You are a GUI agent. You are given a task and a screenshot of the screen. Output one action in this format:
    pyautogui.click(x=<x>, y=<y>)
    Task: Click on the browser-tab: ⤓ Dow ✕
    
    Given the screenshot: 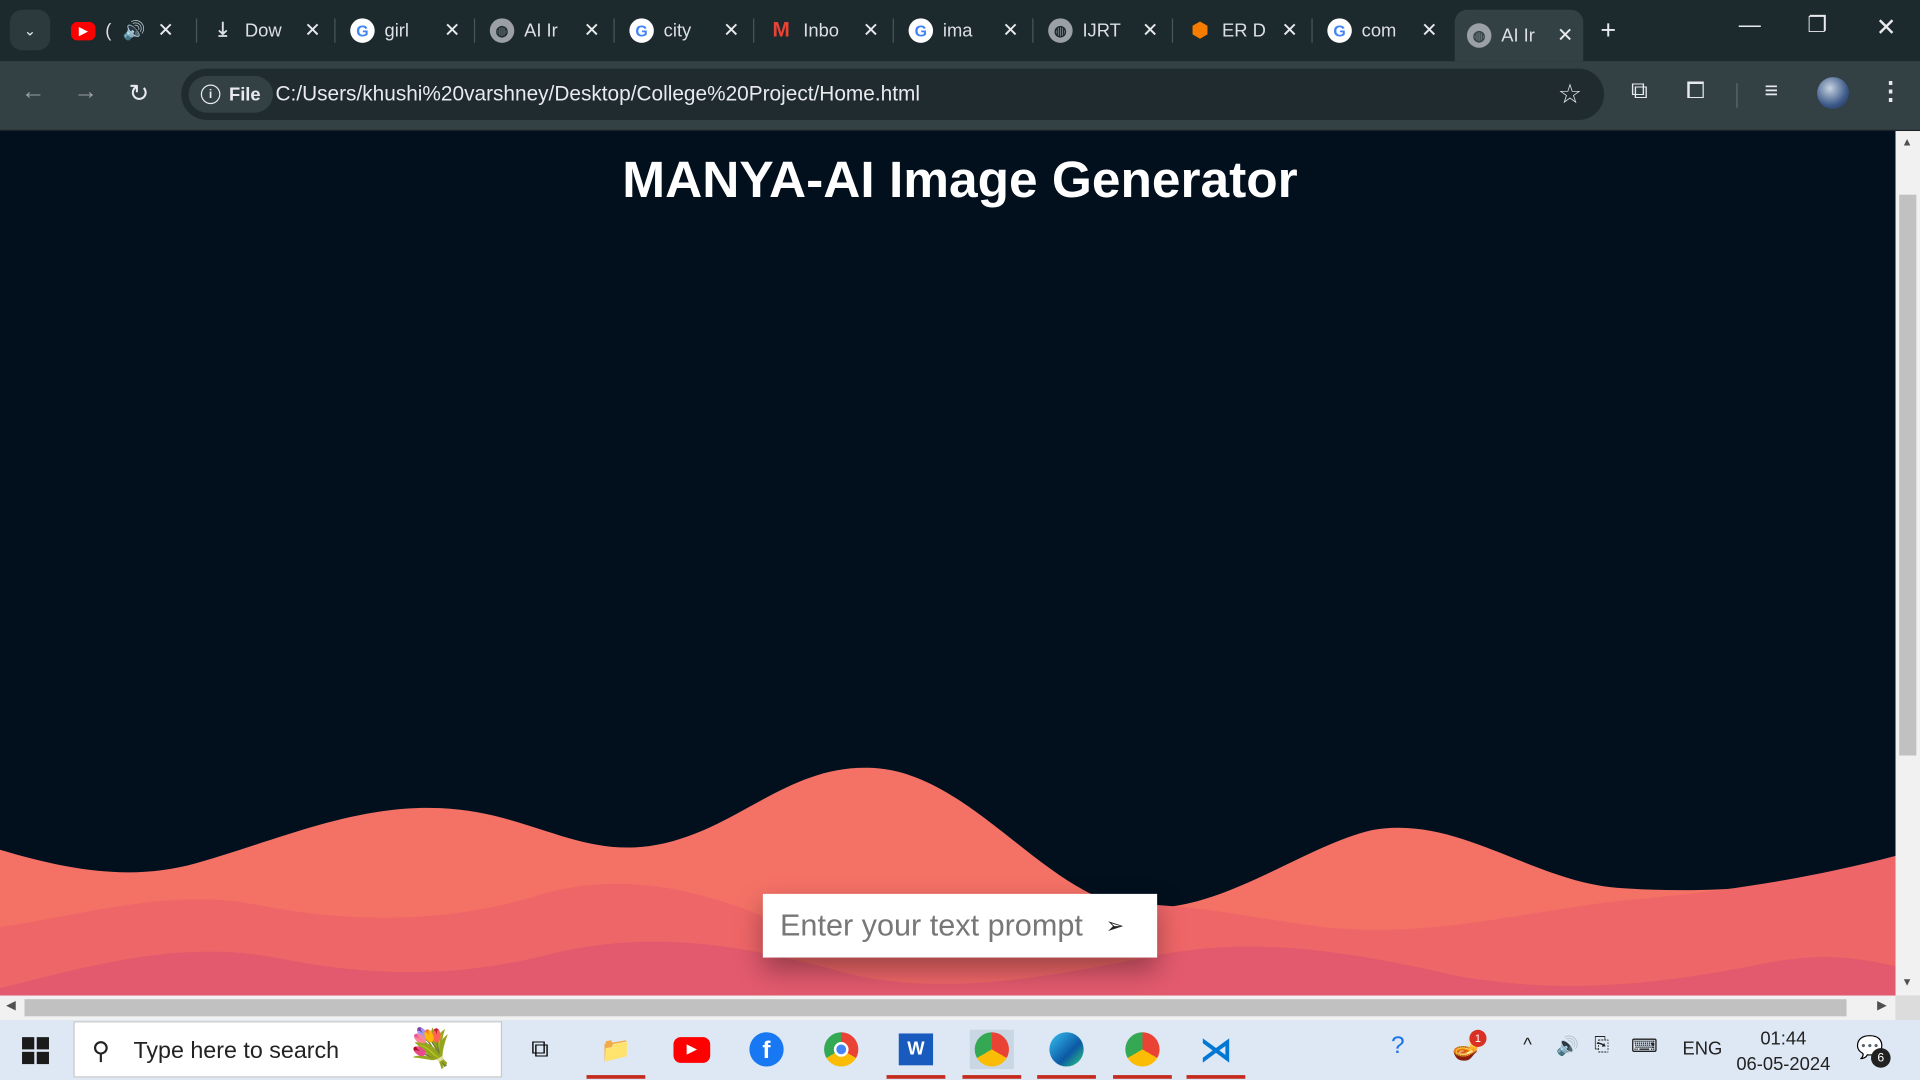 What is the action you would take?
    pyautogui.click(x=264, y=31)
    